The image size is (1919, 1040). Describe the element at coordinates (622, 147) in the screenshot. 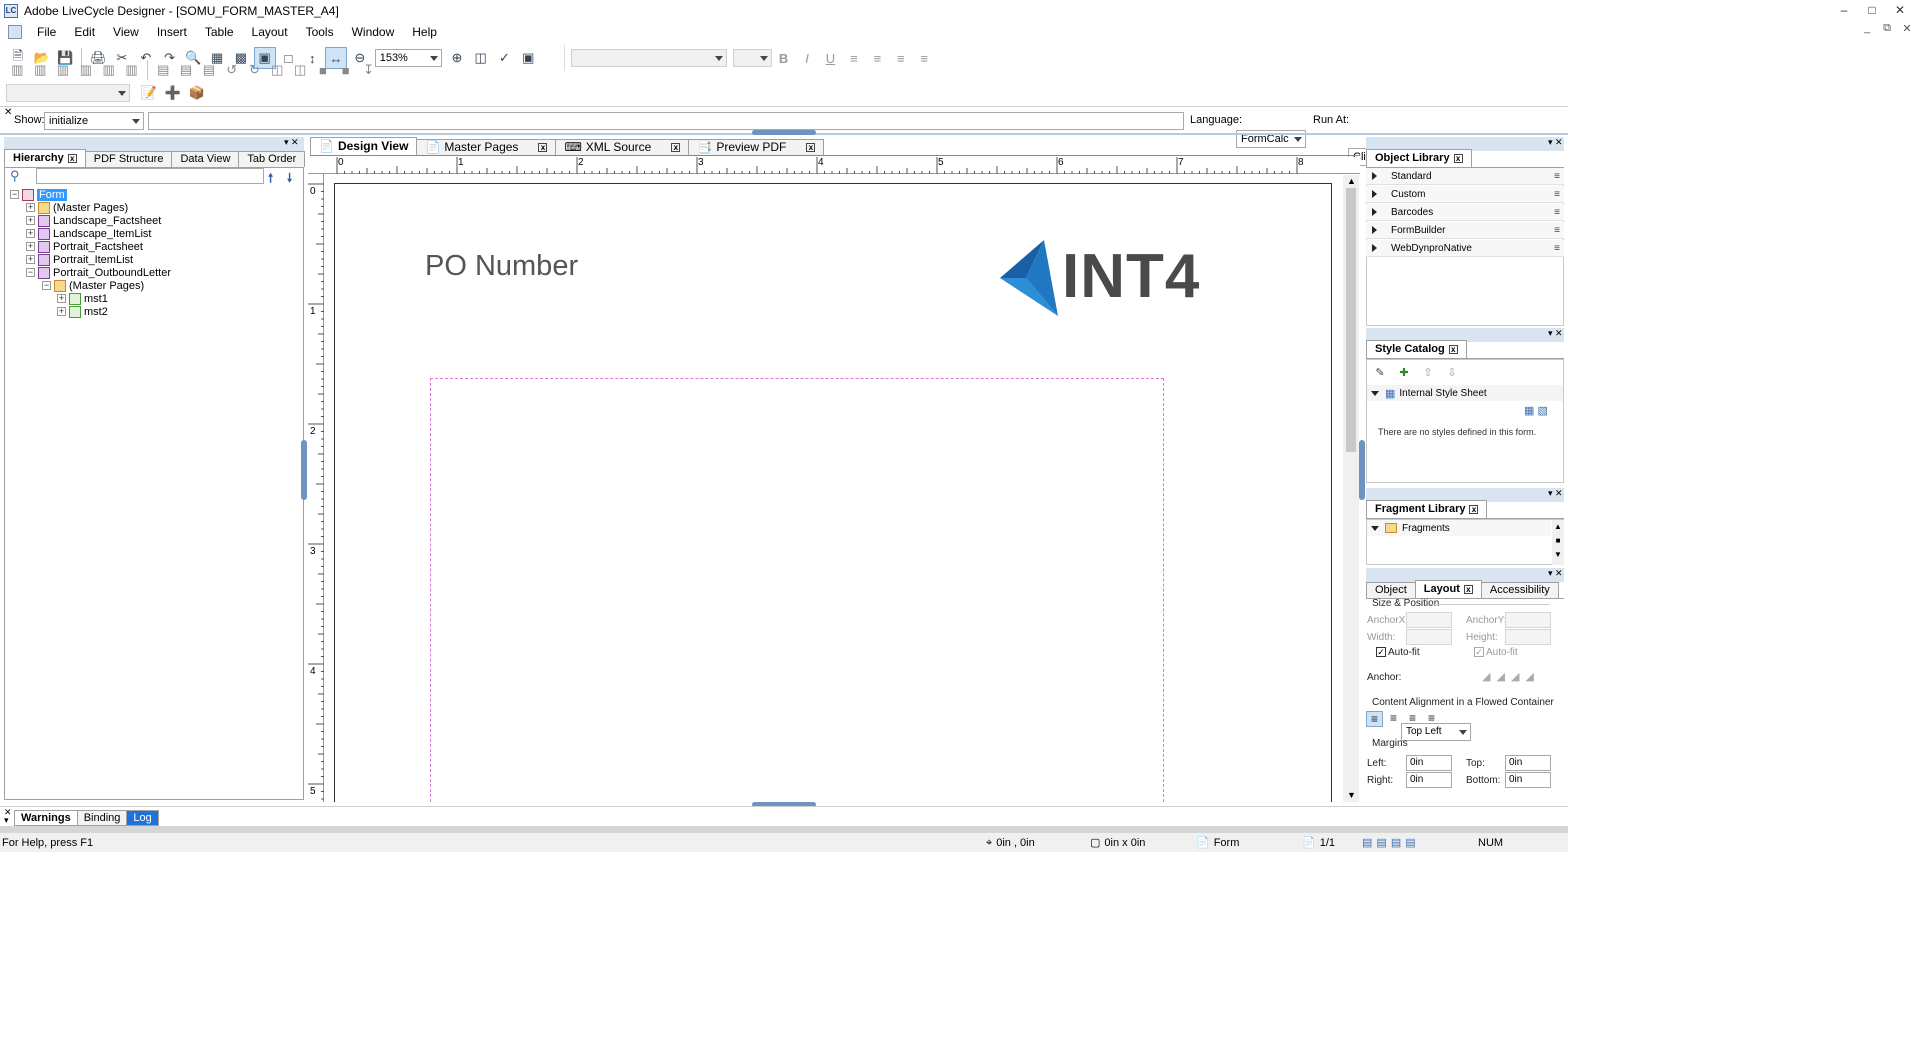

I see `tab-xml-source: ⌨ XML Source x` at that location.